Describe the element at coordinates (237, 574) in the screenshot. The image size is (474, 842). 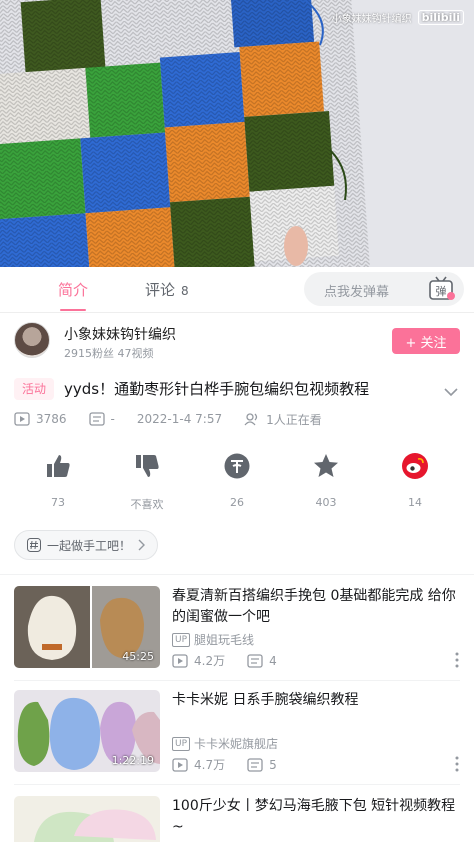
I see `section-divider` at that location.